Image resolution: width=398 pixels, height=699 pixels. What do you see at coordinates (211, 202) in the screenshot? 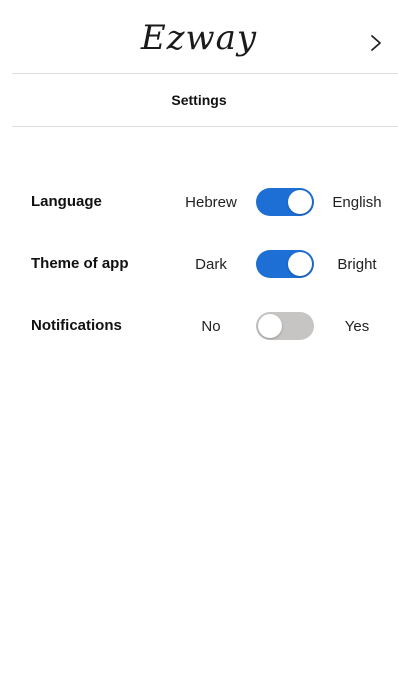
I see `option-hebrew: Hebrew` at bounding box center [211, 202].